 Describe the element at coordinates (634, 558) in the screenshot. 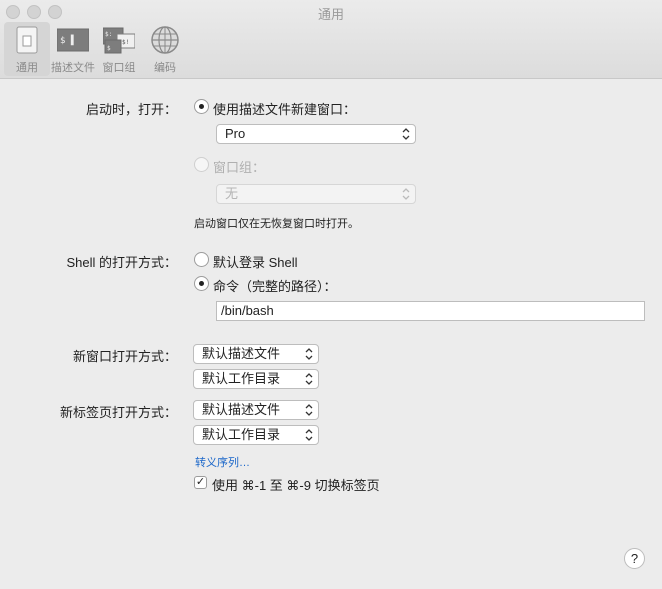

I see `help-button: ?` at that location.